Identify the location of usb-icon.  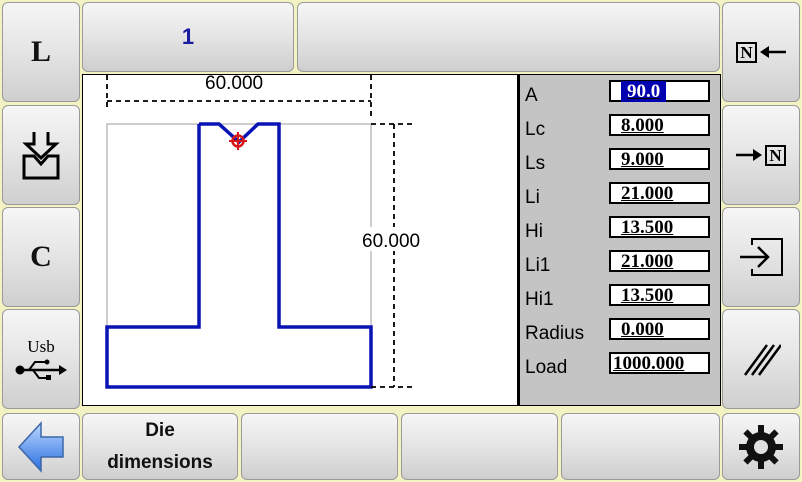
(41, 369).